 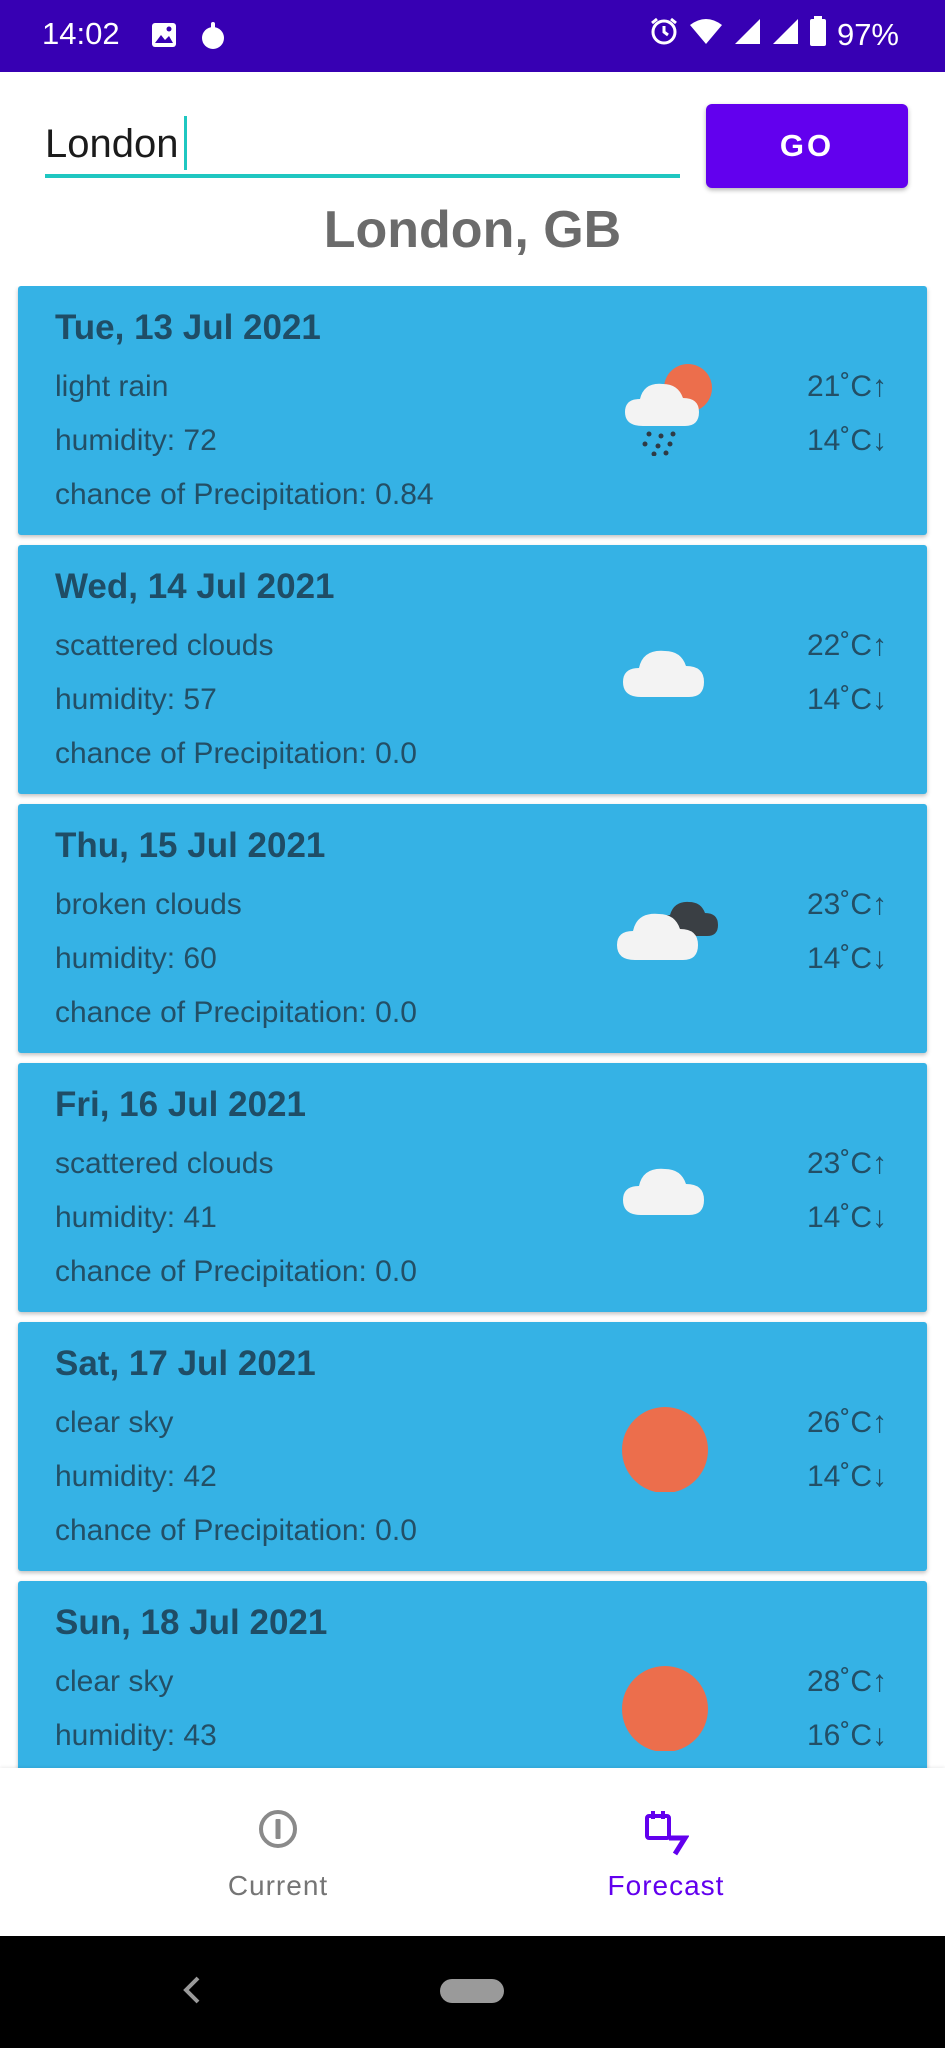 I want to click on battery-icon, so click(x=818, y=35).